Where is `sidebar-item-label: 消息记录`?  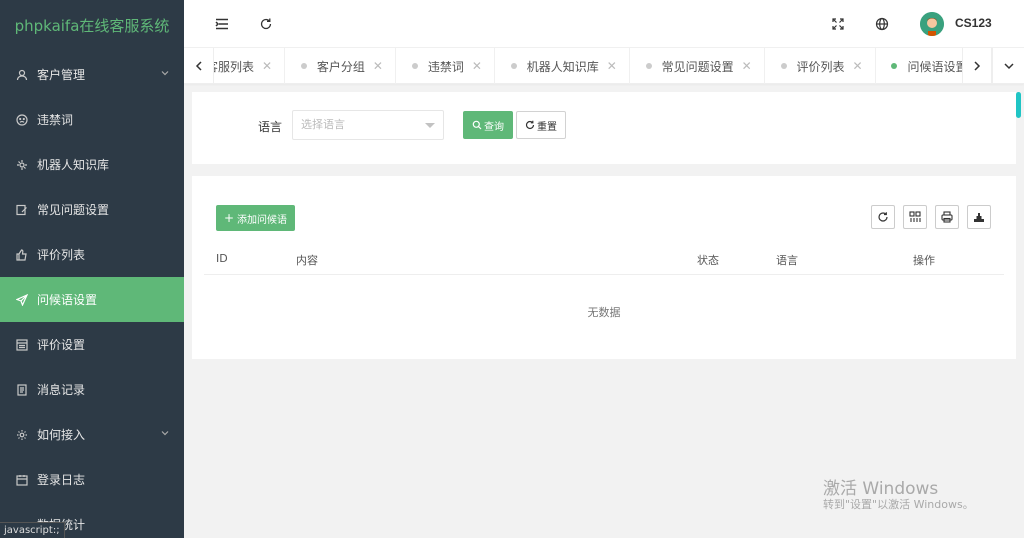 sidebar-item-label: 消息记录 is located at coordinates (61, 390).